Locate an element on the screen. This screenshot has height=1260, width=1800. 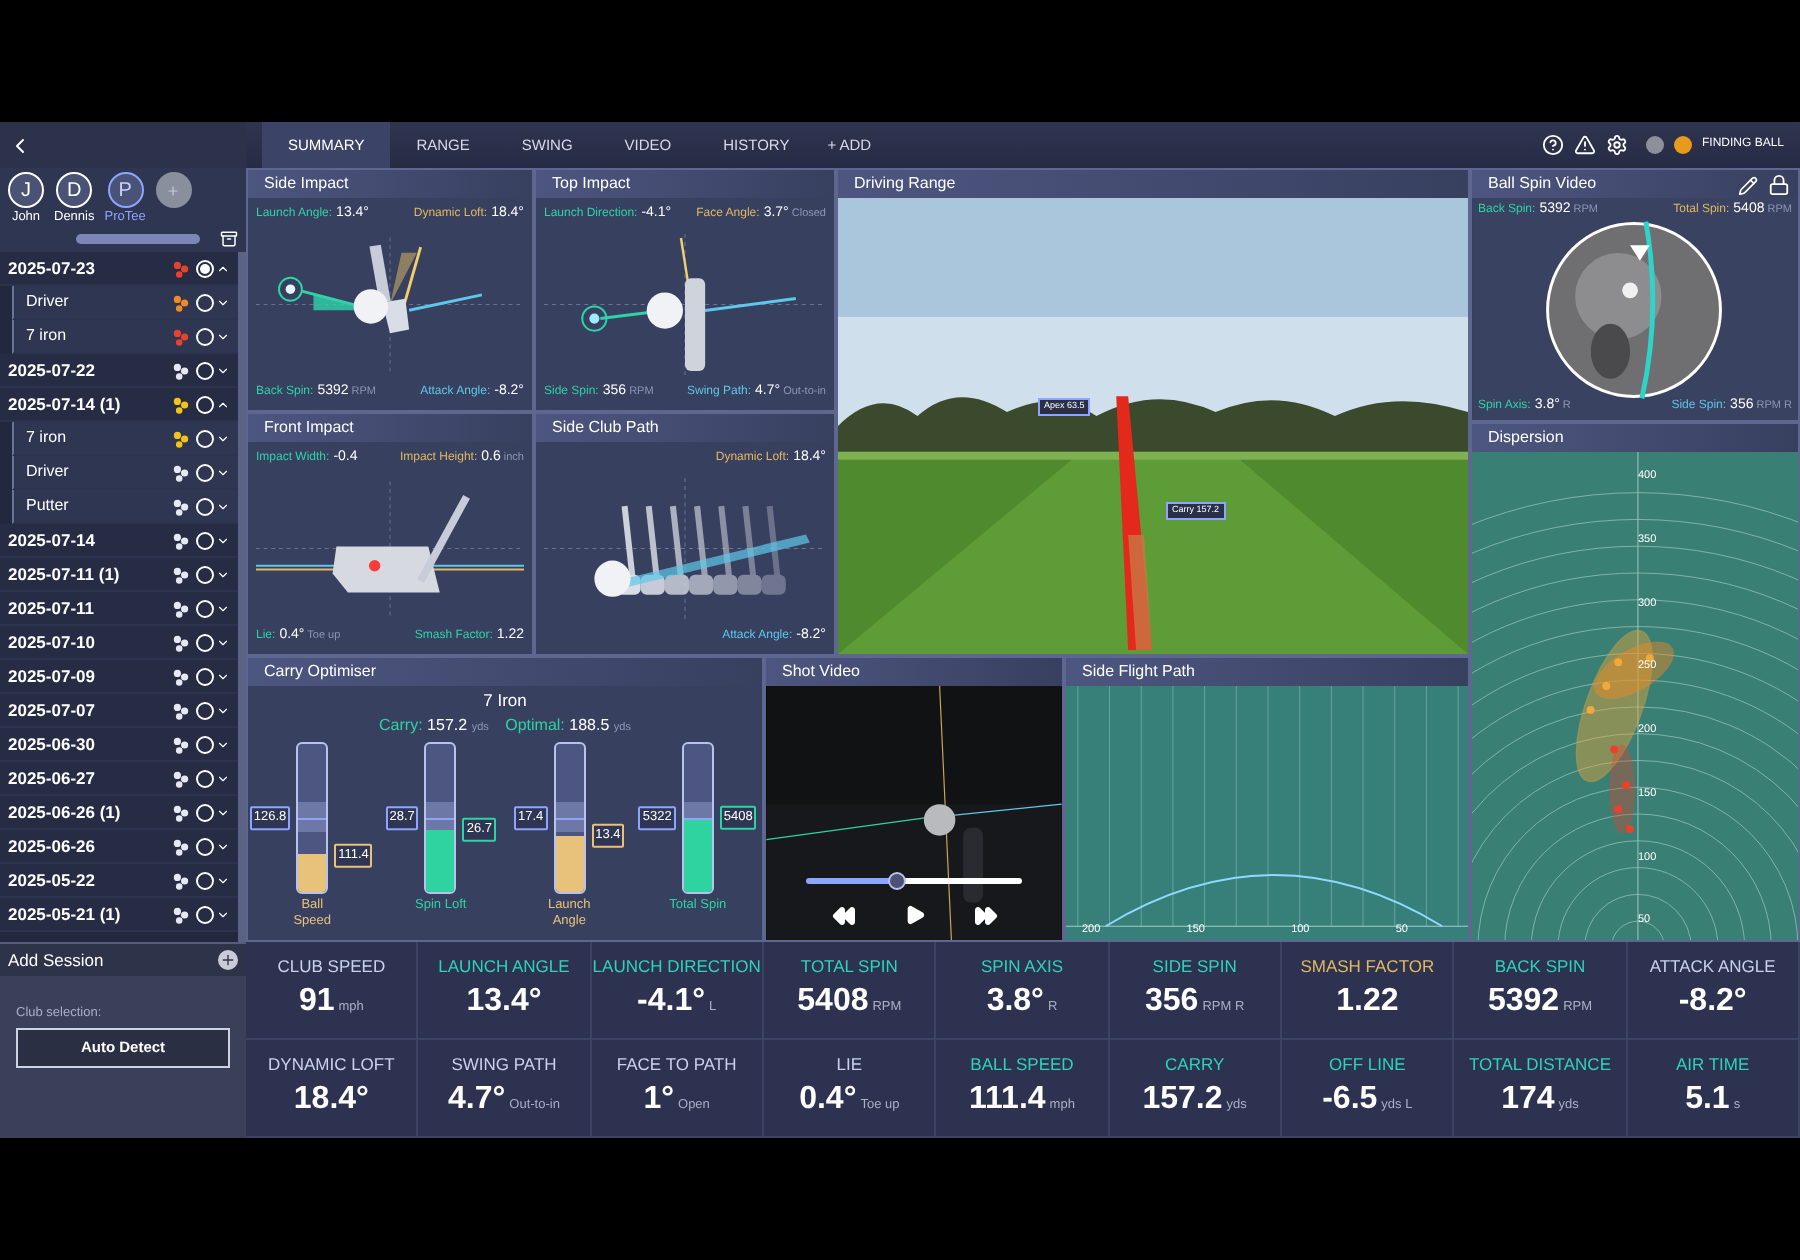
session-item: 2025-07-23 is located at coordinates (119, 269).